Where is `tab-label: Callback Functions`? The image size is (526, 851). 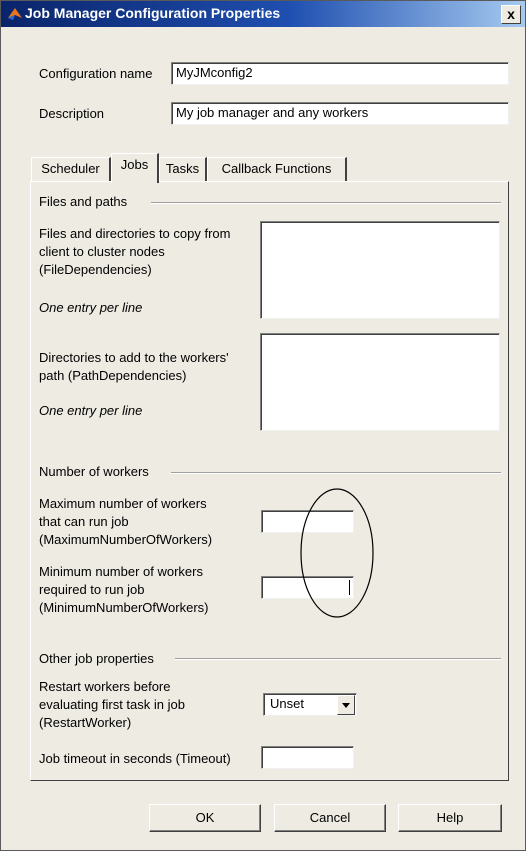
tab-label: Callback Functions is located at coordinates (276, 168).